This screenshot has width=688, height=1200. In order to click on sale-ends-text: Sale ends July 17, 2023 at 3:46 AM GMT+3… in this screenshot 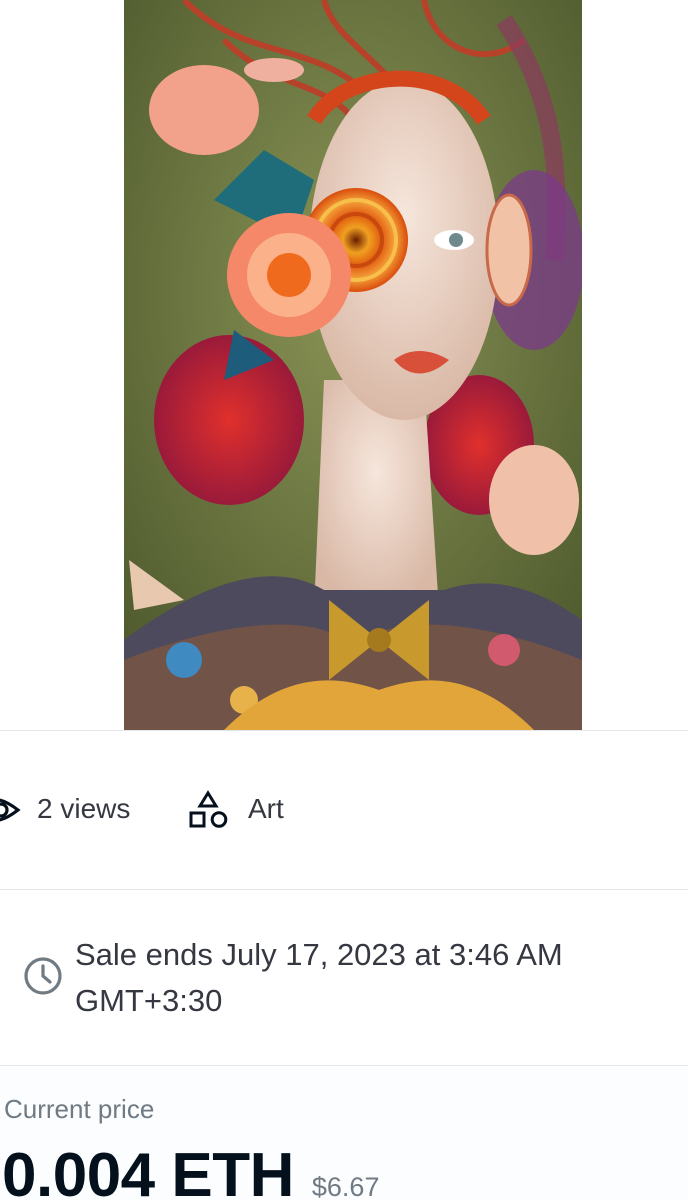, I will do `click(319, 977)`.